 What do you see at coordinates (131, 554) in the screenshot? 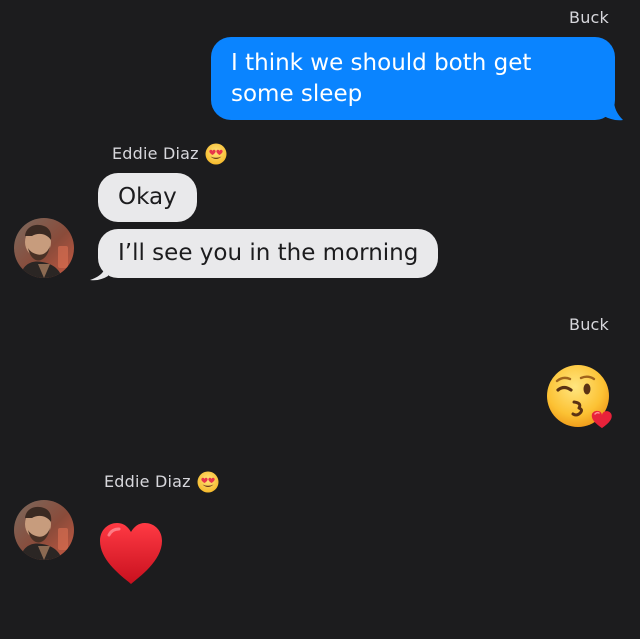
I see `red-heart-emoji-icon` at bounding box center [131, 554].